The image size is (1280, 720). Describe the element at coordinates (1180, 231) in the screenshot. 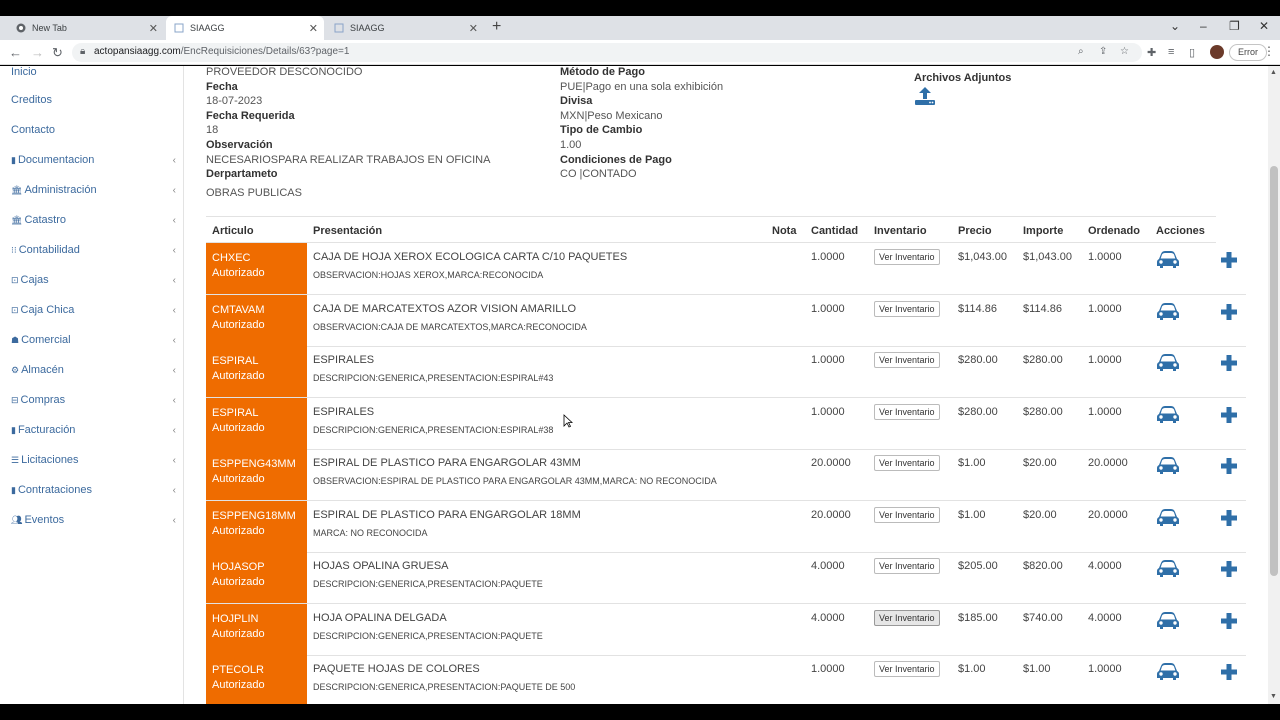

I see `header-acciones: Acciones` at that location.